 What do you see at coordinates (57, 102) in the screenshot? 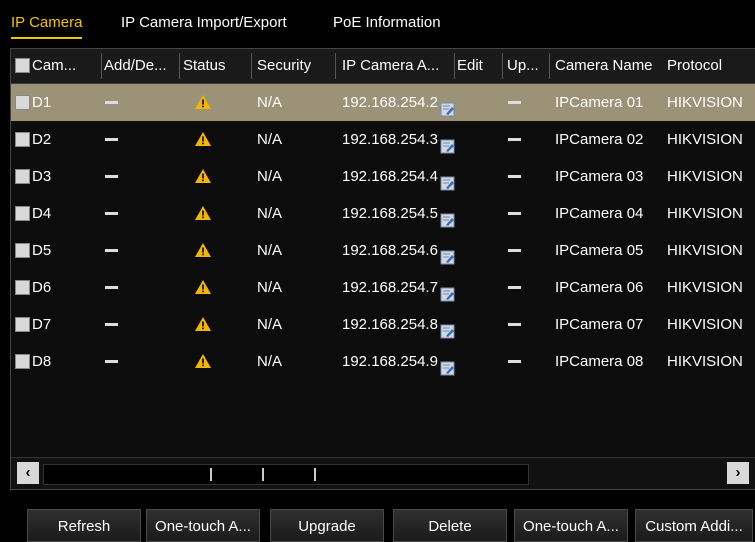
I see `camera-no-cell: D1` at bounding box center [57, 102].